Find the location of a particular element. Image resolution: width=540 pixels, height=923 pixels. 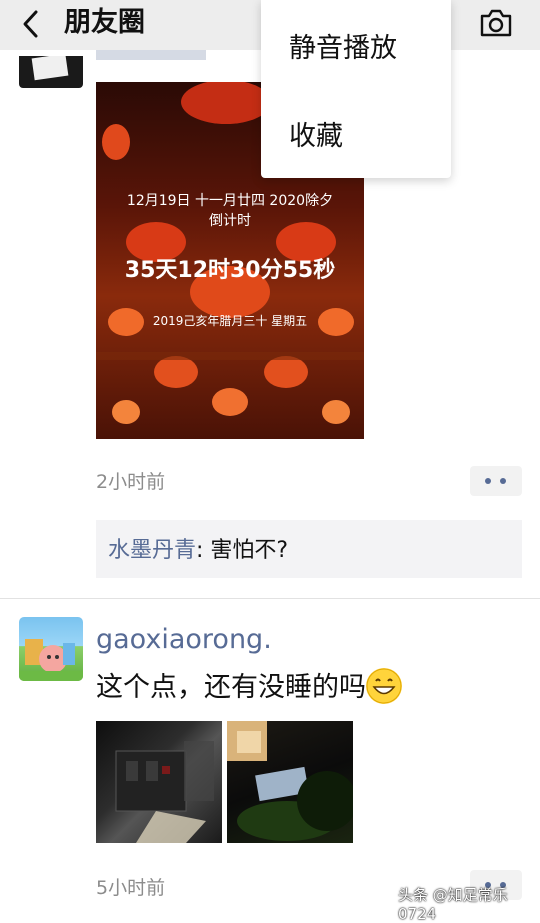

post-text-content: 这个点，还有没睡的吗 is located at coordinates (231, 687).